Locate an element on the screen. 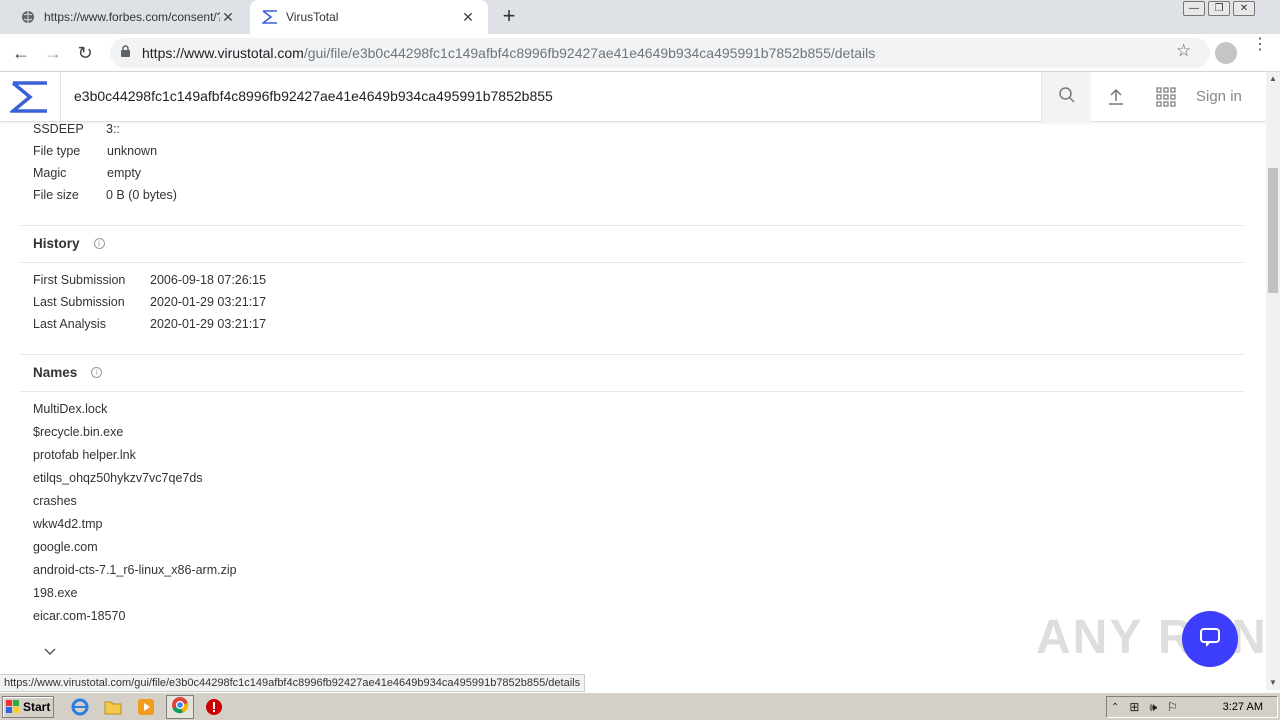 The width and height of the screenshot is (1280, 720). volume-icon: 🕪 is located at coordinates (1153, 707).